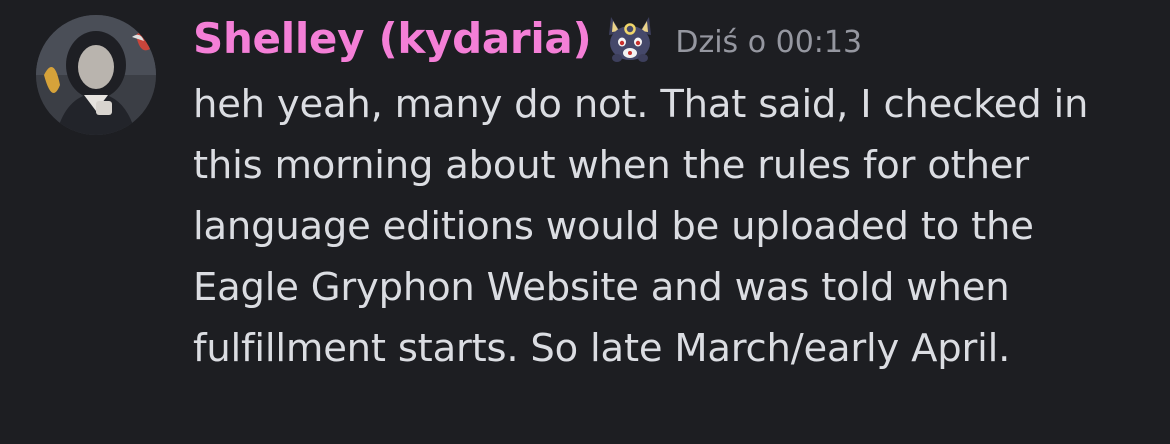  I want to click on timestamp: Dziś o 00:13, so click(768, 42).